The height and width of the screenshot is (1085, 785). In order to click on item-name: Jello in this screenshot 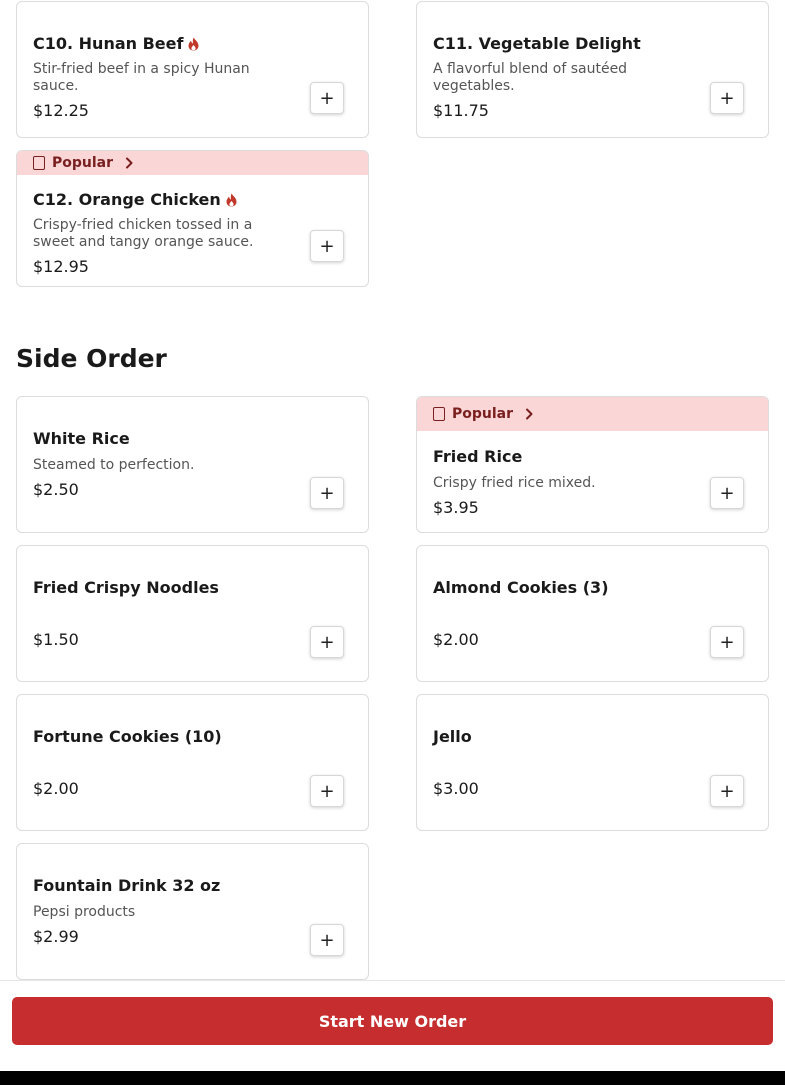, I will do `click(452, 736)`.